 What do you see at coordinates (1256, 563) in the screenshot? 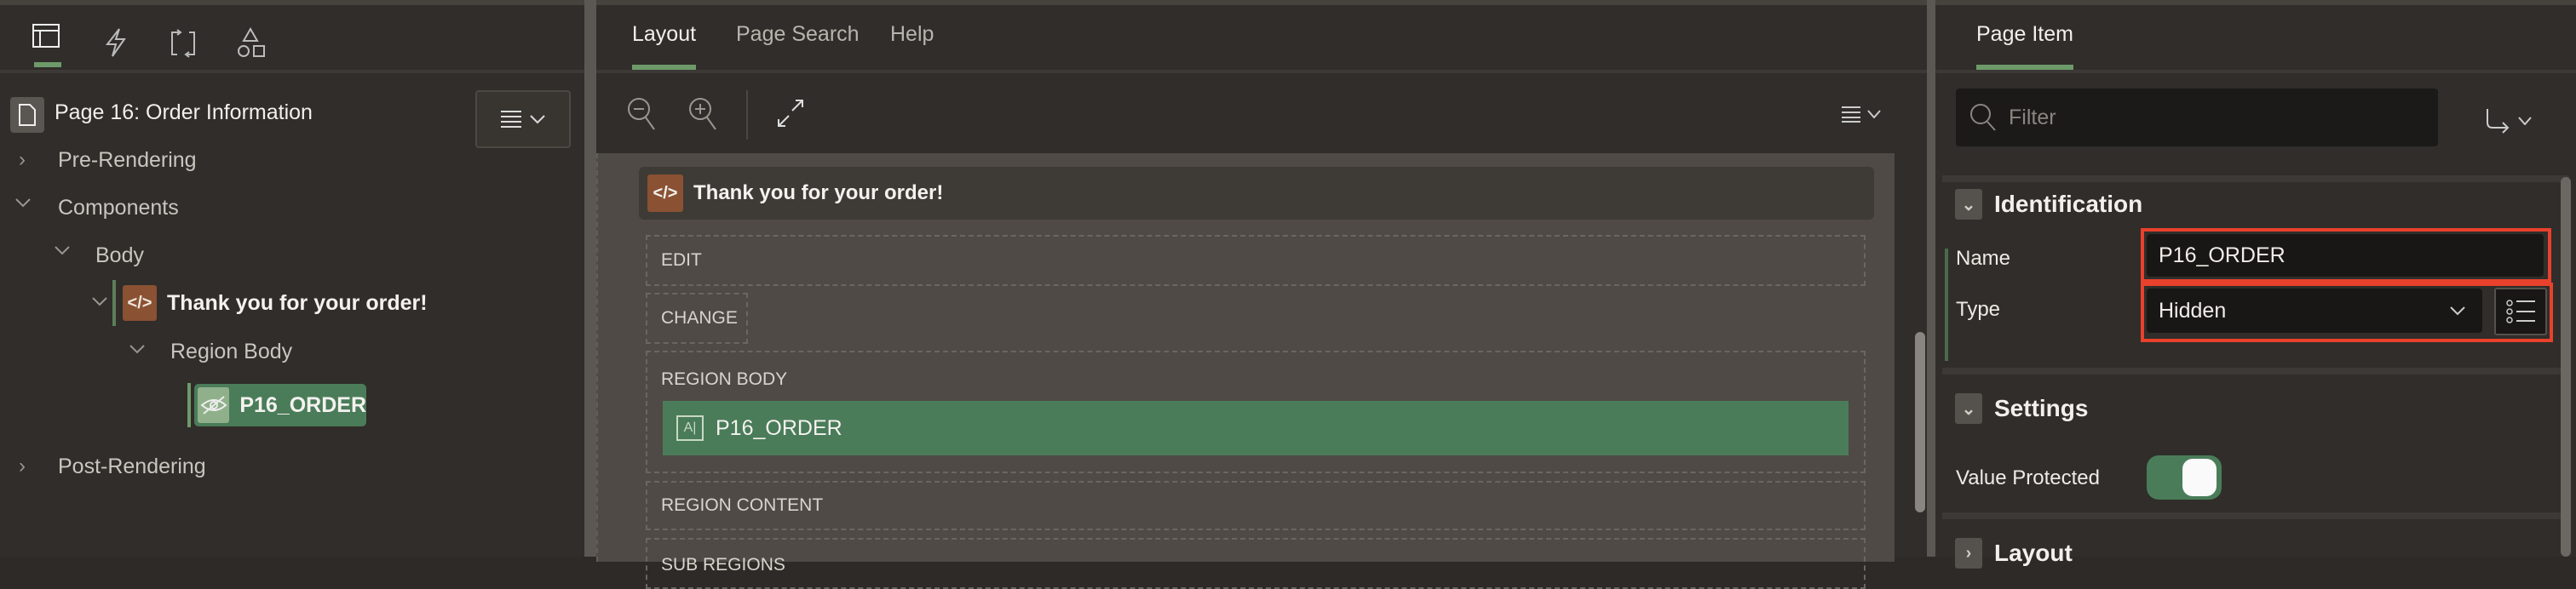
I see `slot-sub-regions: SUB REGIONS` at bounding box center [1256, 563].